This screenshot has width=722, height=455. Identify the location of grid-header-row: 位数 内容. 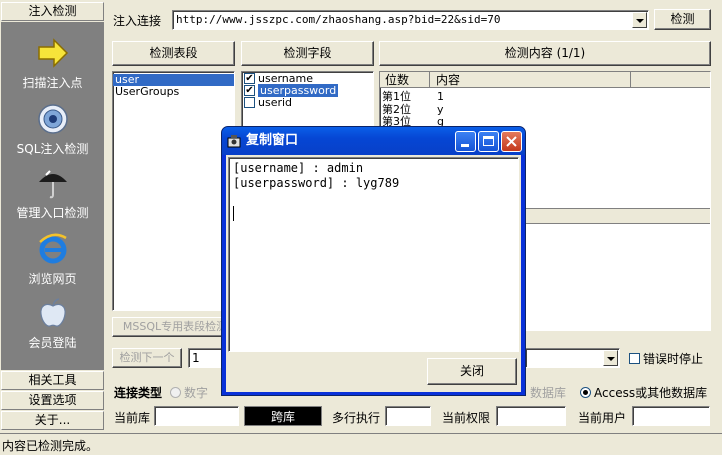
(545, 80).